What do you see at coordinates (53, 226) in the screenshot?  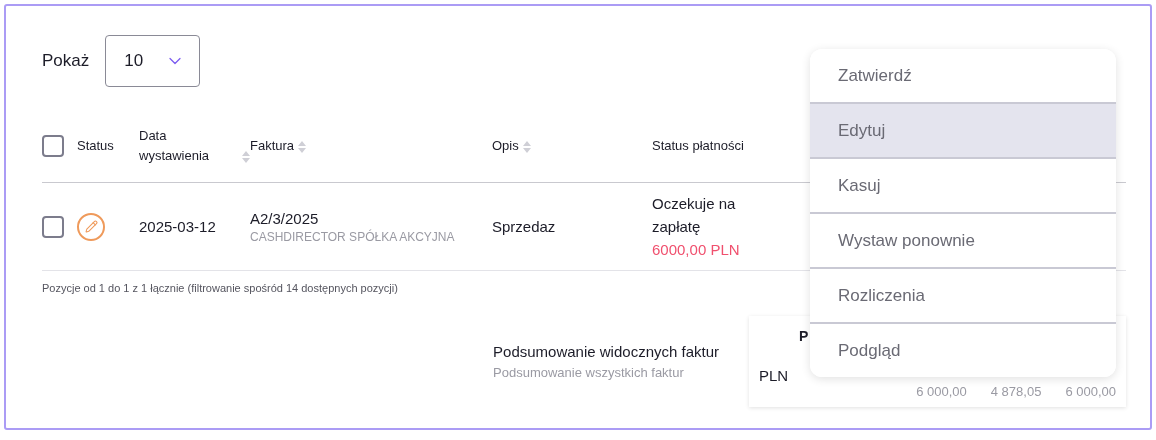 I see `row-checkbox` at bounding box center [53, 226].